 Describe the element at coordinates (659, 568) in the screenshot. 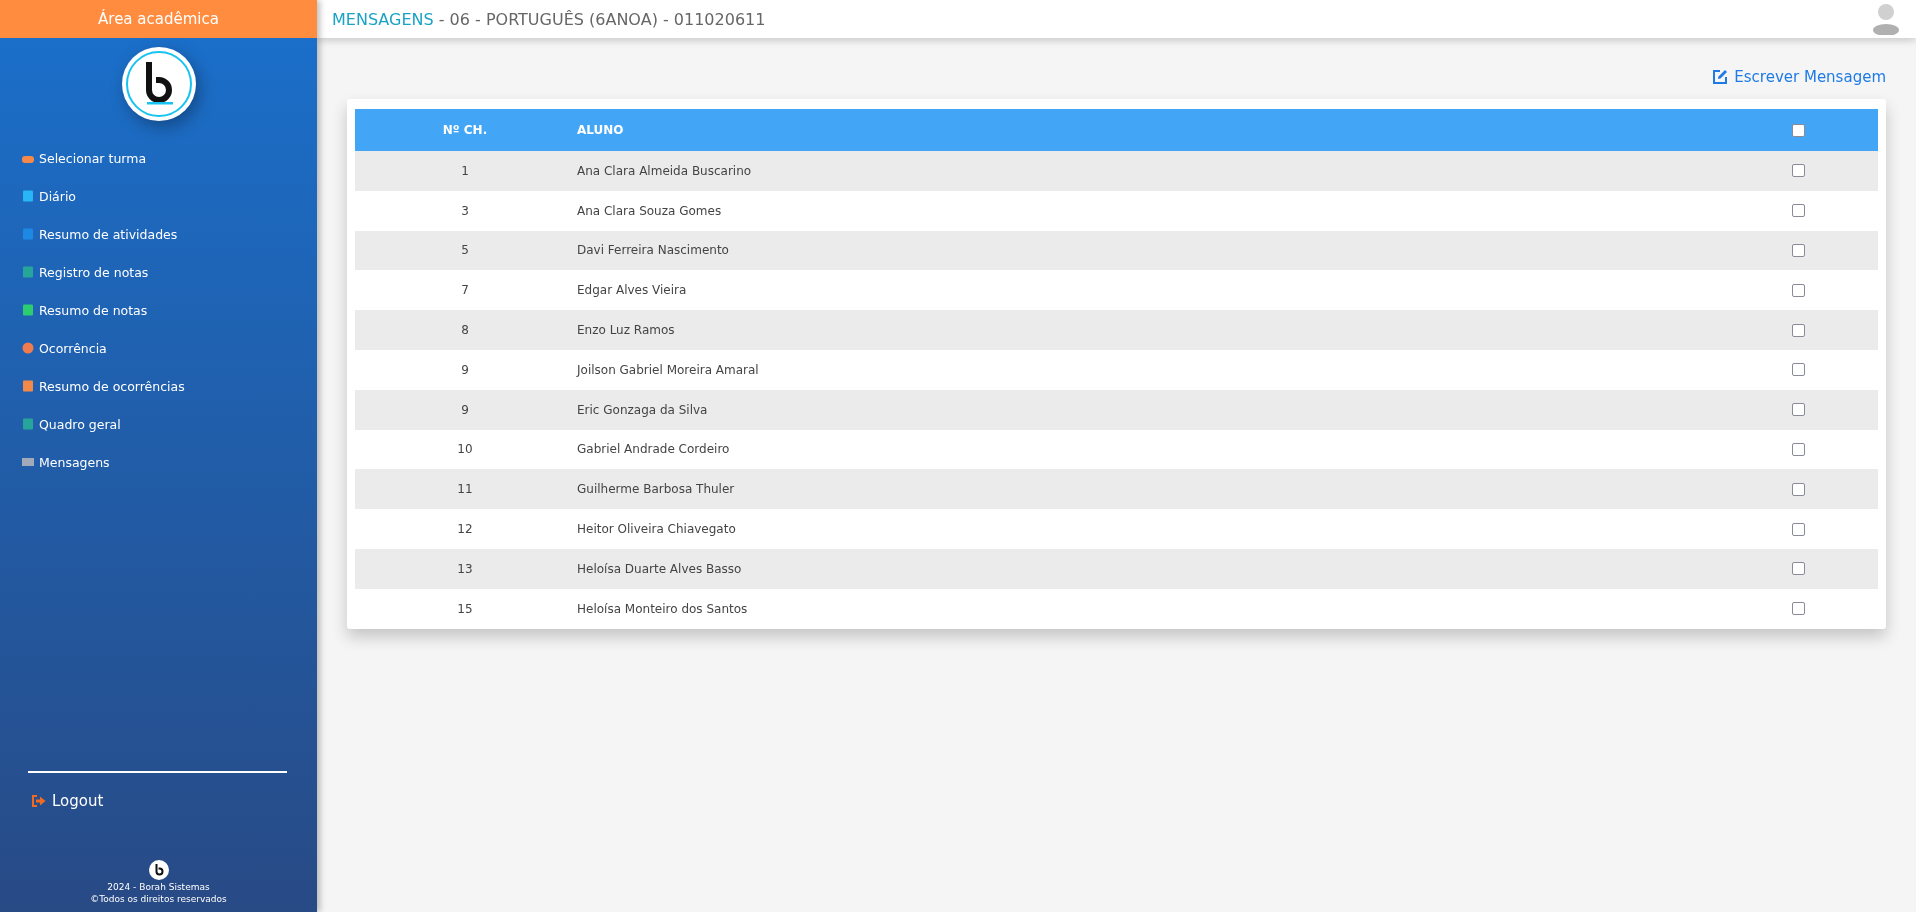

I see `table-cell-text: Heloísa Duarte Alves Basso` at that location.